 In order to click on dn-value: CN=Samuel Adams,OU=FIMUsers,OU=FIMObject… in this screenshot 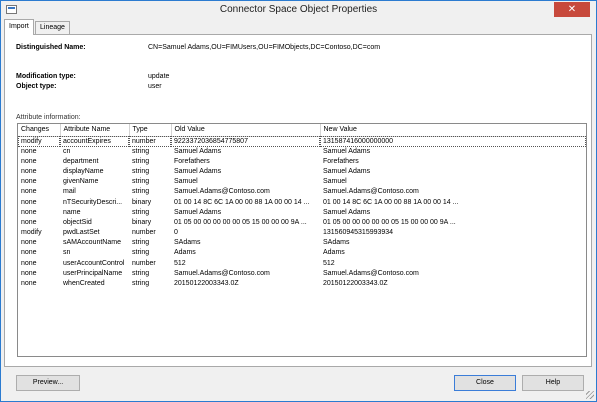, I will do `click(264, 47)`.